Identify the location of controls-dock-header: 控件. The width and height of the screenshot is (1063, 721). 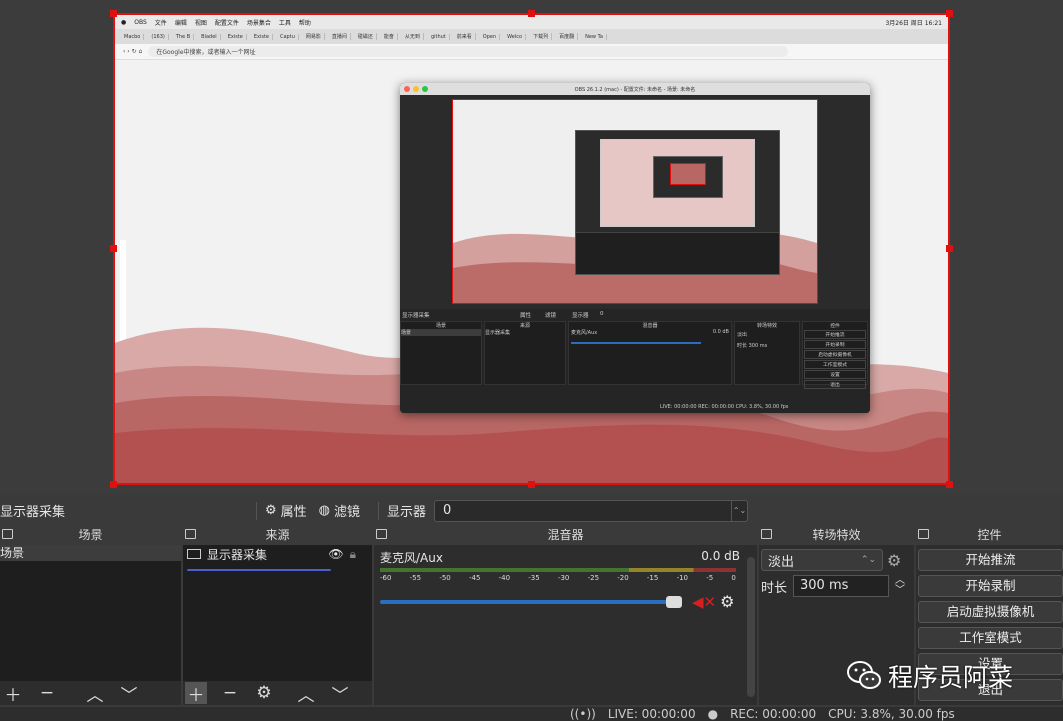
(989, 535).